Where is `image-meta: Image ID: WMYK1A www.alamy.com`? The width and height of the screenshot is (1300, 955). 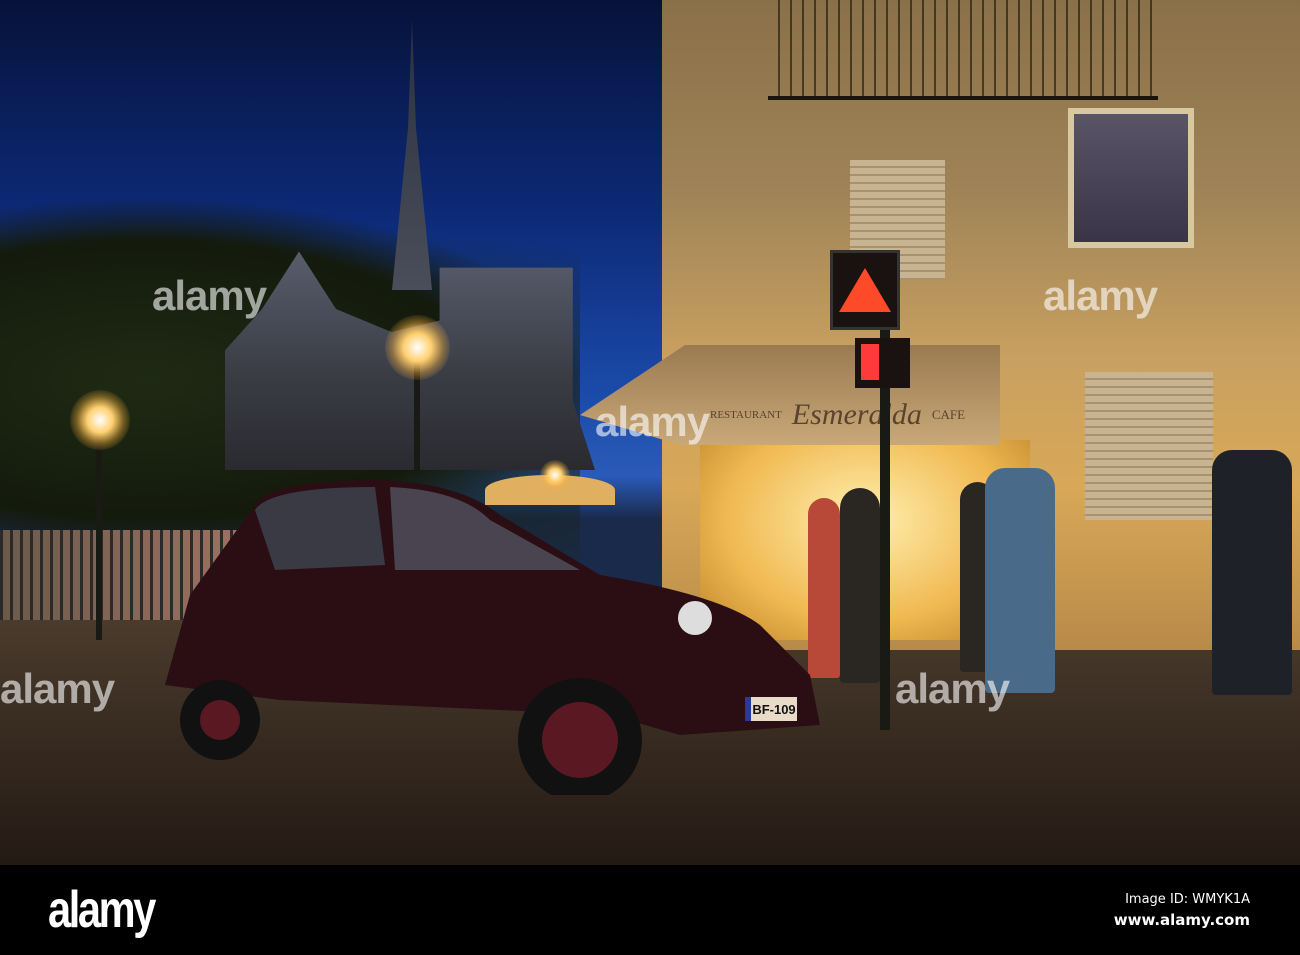 image-meta: Image ID: WMYK1A www.alamy.com is located at coordinates (1182, 910).